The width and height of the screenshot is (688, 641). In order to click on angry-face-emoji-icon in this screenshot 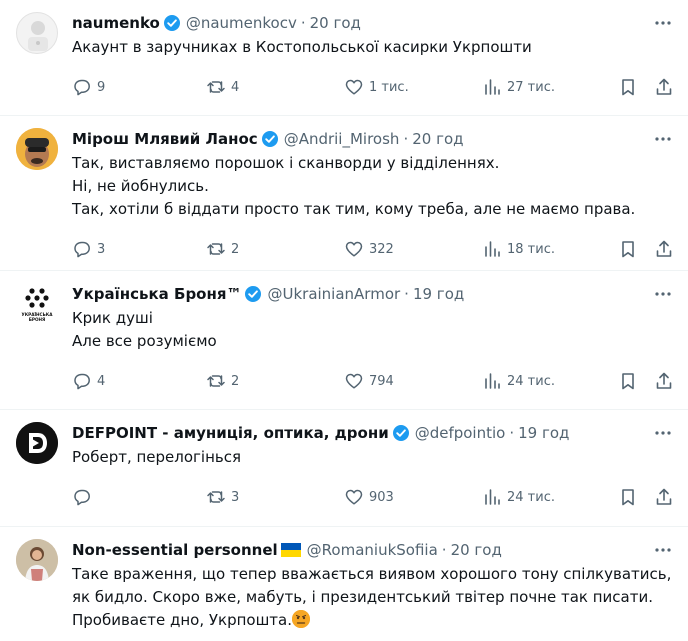, I will do `click(301, 619)`.